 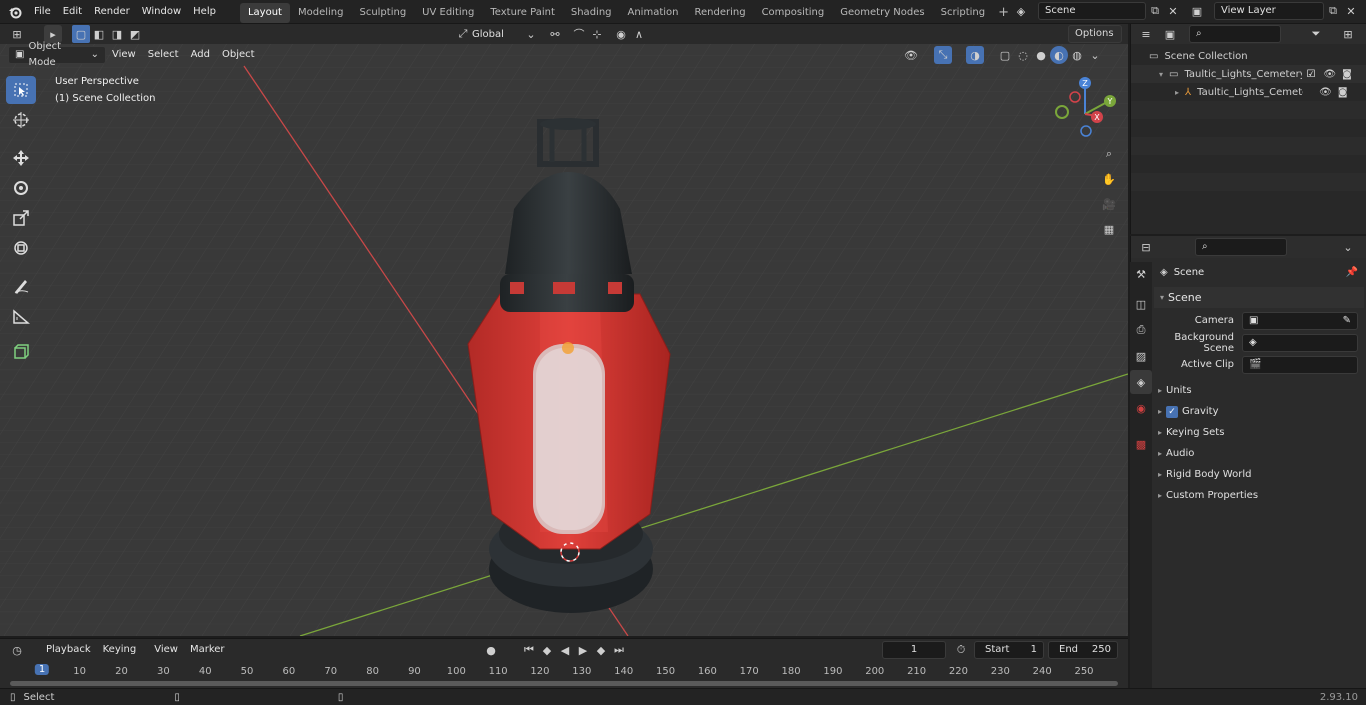 What do you see at coordinates (1300, 342) in the screenshot?
I see `background-scene-field: ◈` at bounding box center [1300, 342].